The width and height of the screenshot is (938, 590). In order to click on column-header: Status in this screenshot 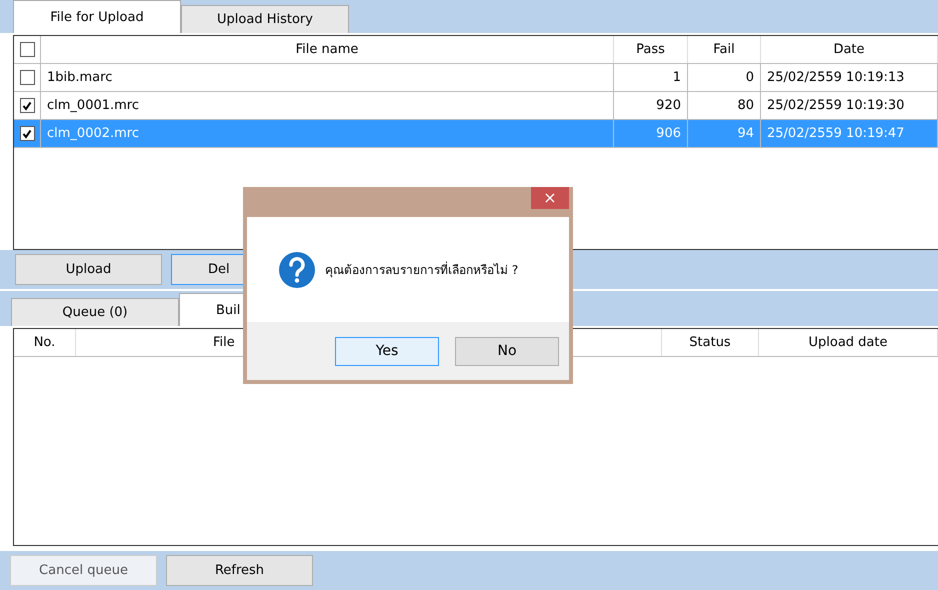, I will do `click(710, 342)`.